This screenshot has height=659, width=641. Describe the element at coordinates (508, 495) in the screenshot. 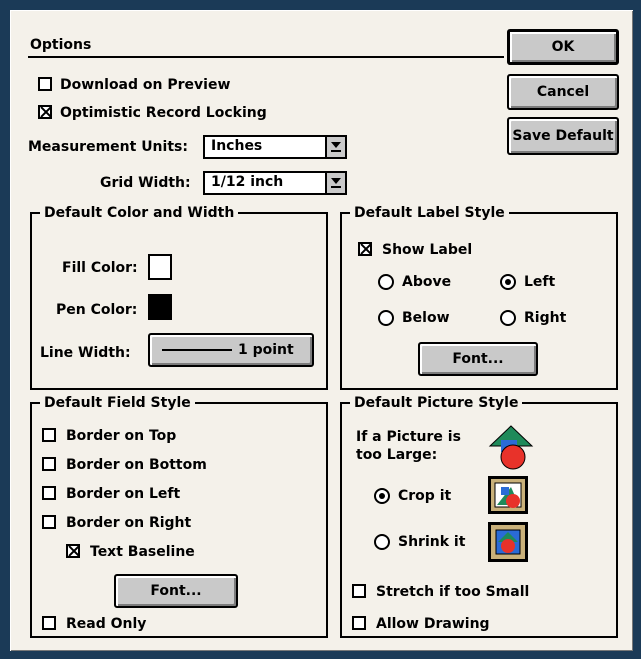

I see `crop-preview-icon` at that location.